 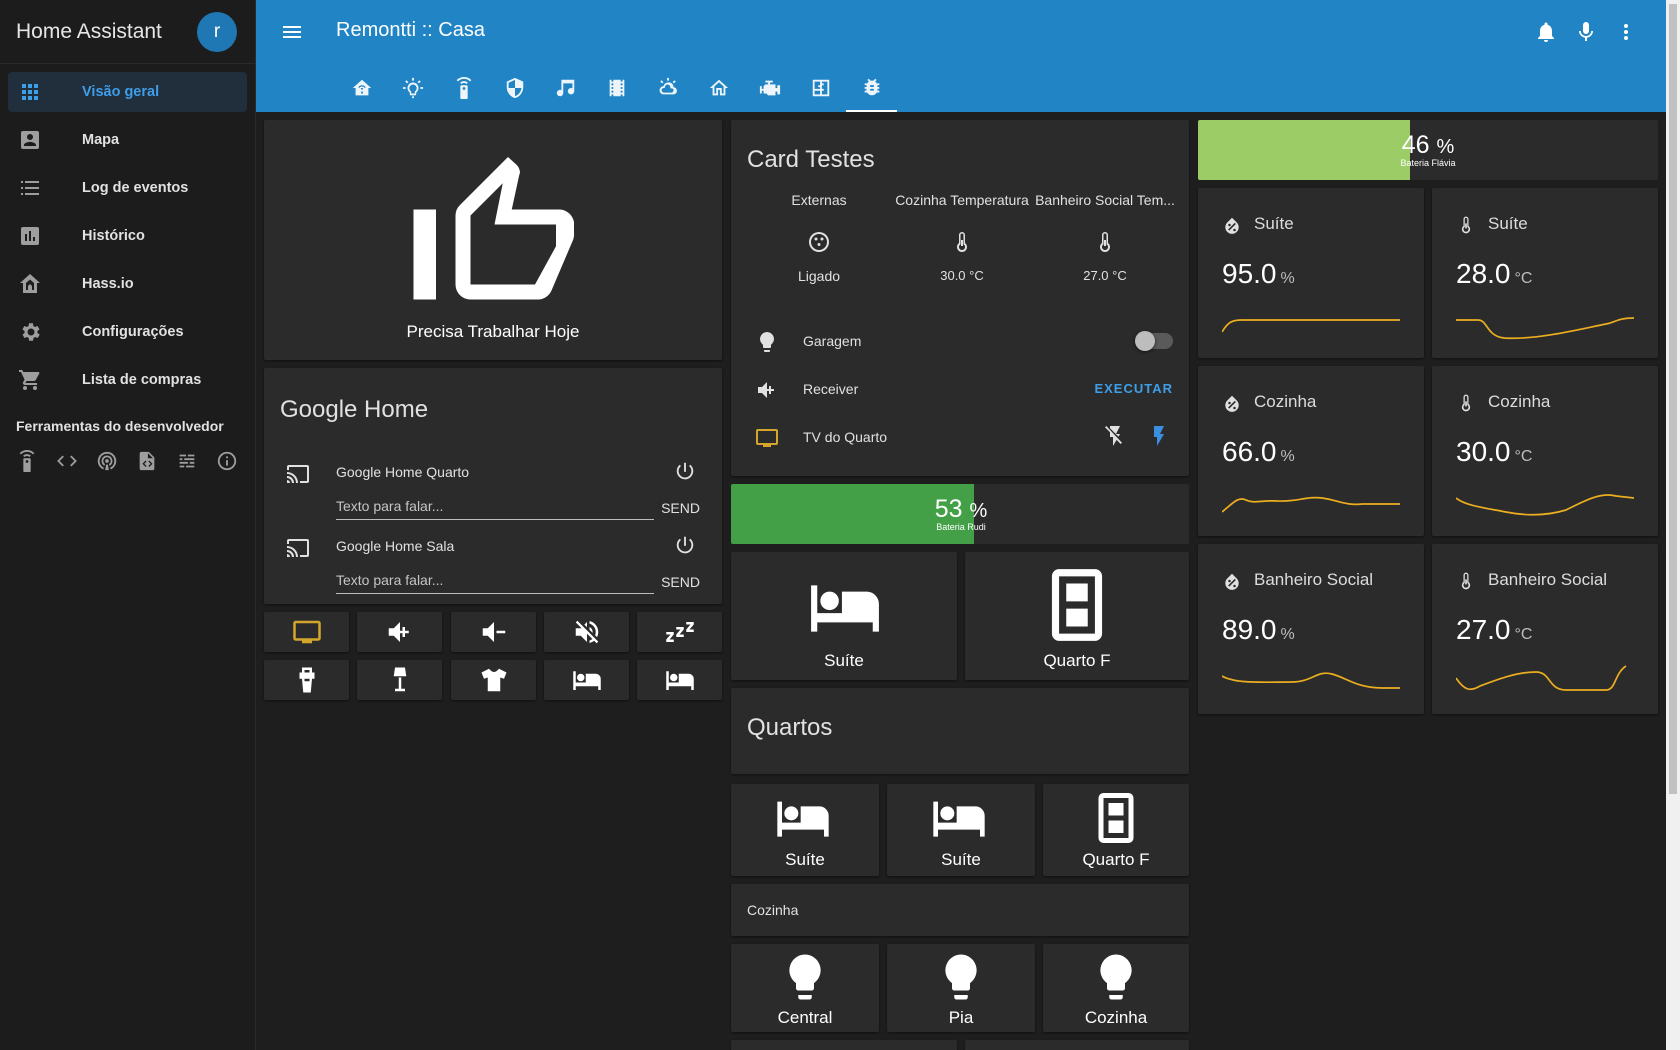 I want to click on device-name: Google Home Sala, so click(x=395, y=546).